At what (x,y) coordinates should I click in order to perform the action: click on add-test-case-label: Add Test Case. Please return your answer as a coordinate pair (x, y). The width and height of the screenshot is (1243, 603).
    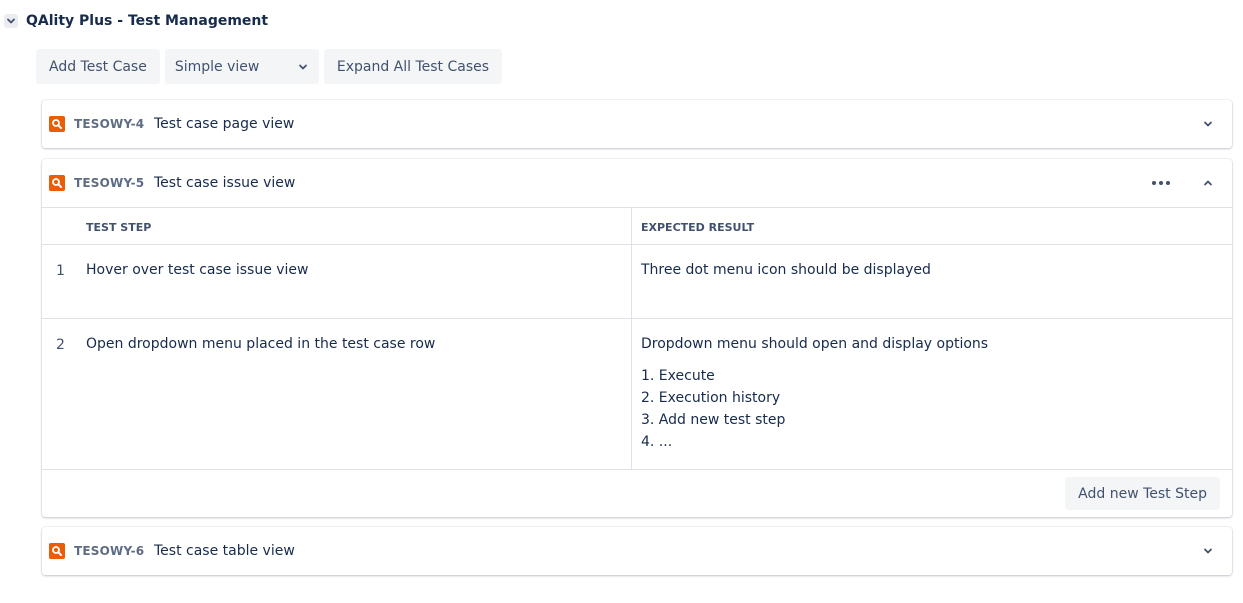
    Looking at the image, I should click on (98, 66).